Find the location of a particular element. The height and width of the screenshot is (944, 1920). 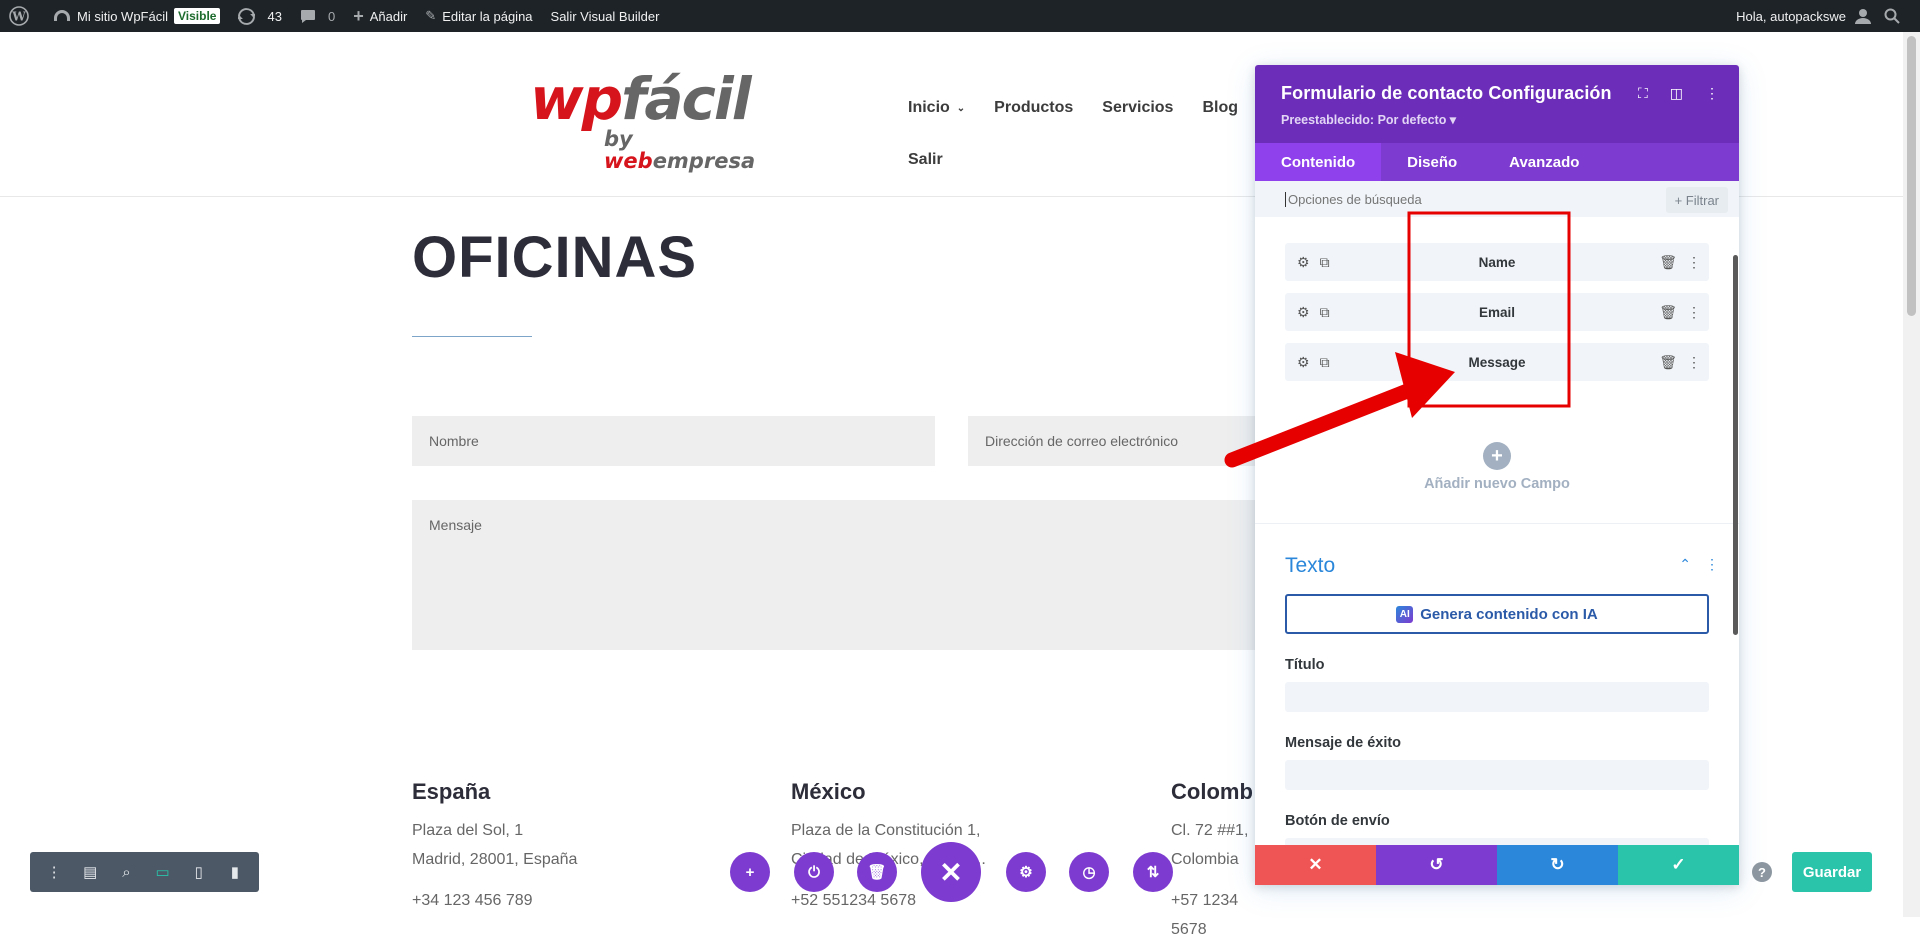

wordpress-logo-icon: W is located at coordinates (22, 16).